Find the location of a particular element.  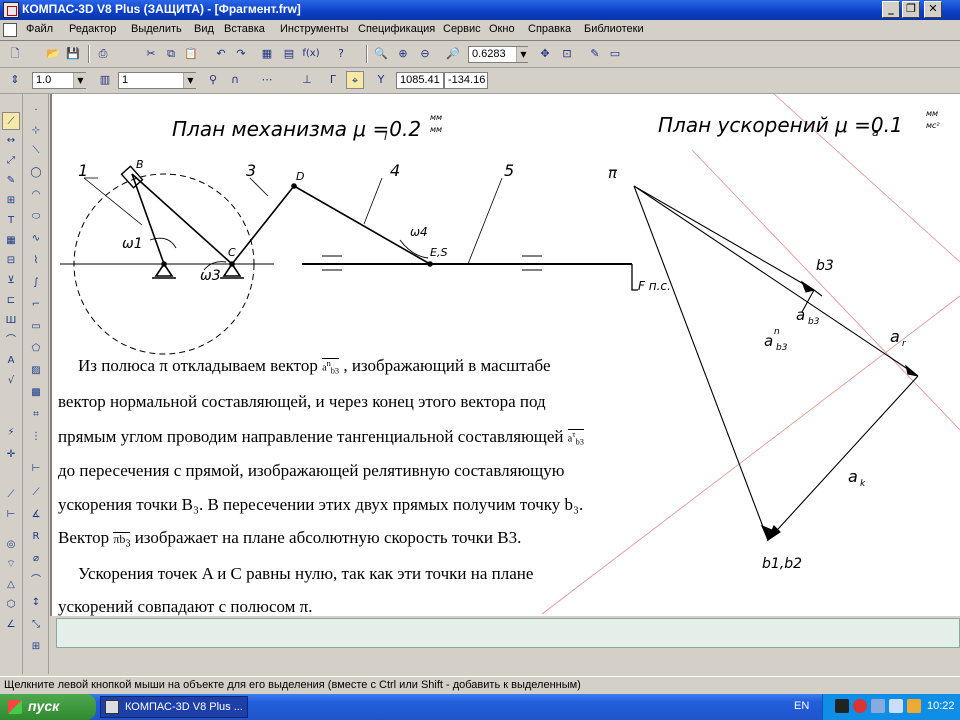

dimensions-tab-icon: ↔ is located at coordinates (11, 141).